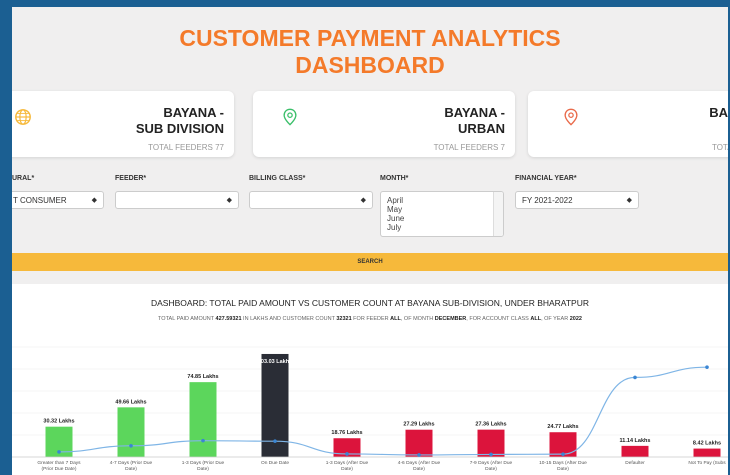  Describe the element at coordinates (275, 362) in the screenshot. I see `bar-value-label: 103.03 Lakhs` at that location.